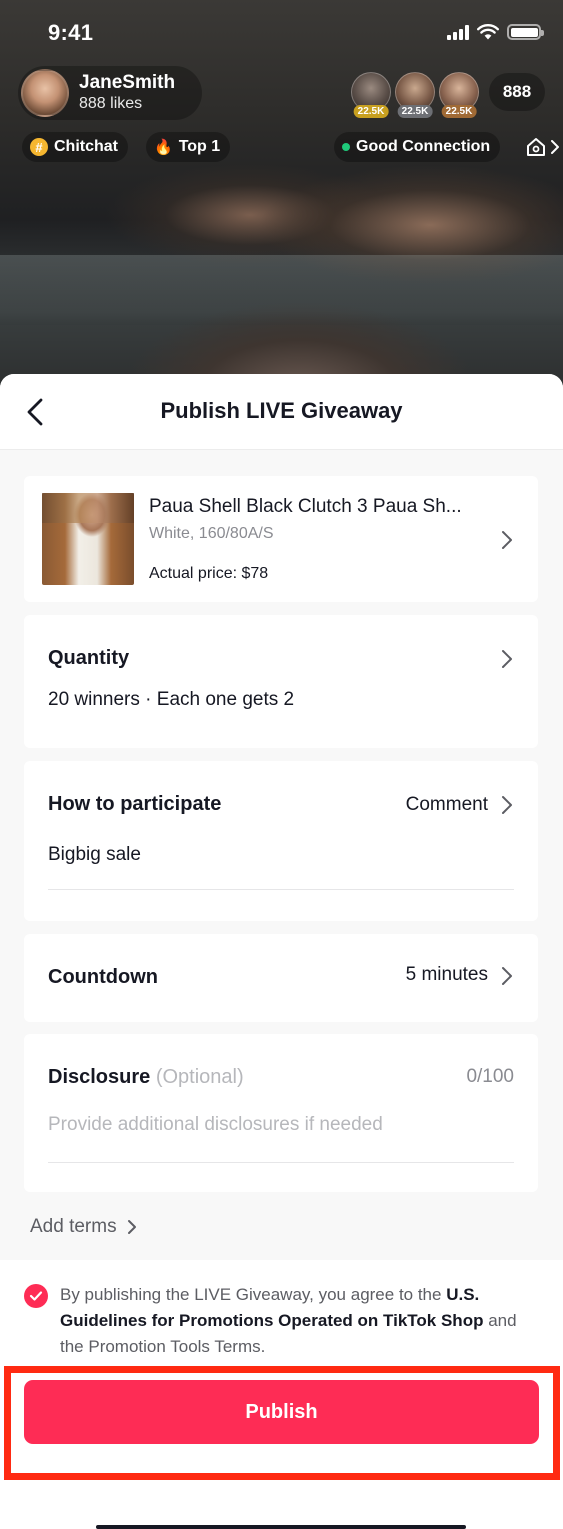 Image resolution: width=563 pixels, height=1529 pixels. What do you see at coordinates (127, 82) in the screenshot?
I see `host-name: JaneSmith` at bounding box center [127, 82].